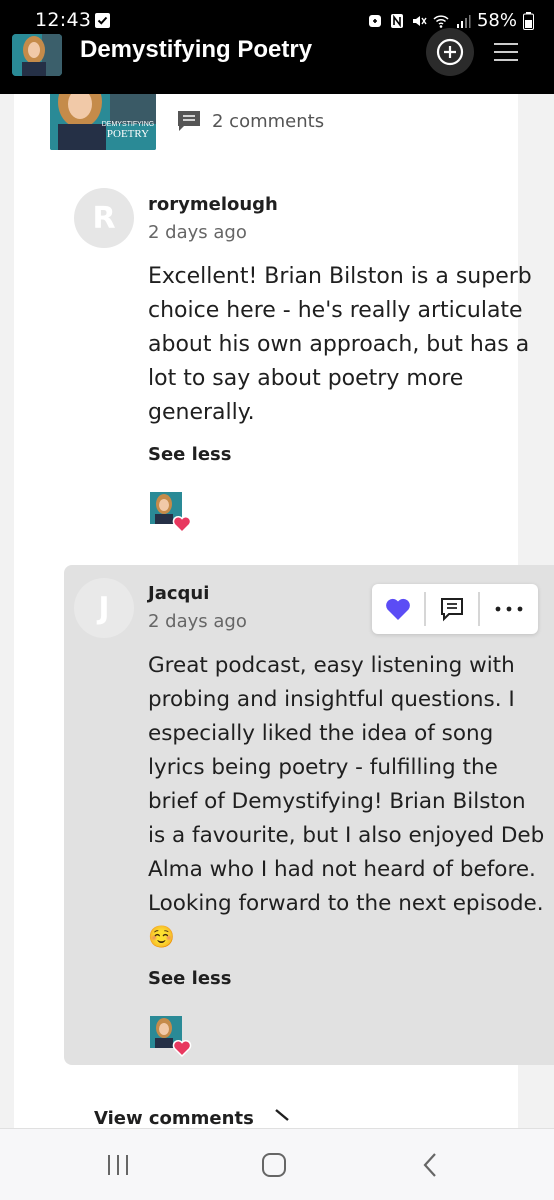 The height and width of the screenshot is (1200, 554). What do you see at coordinates (277, 20) in the screenshot?
I see `status-bar: 12:43 58%` at bounding box center [277, 20].